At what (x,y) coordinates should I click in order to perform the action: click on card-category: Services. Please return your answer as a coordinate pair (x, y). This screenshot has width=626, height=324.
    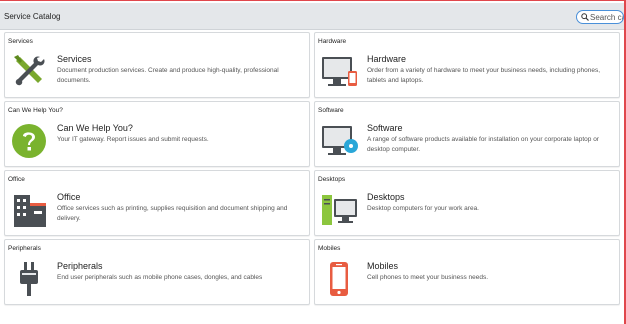
    Looking at the image, I should click on (20, 41).